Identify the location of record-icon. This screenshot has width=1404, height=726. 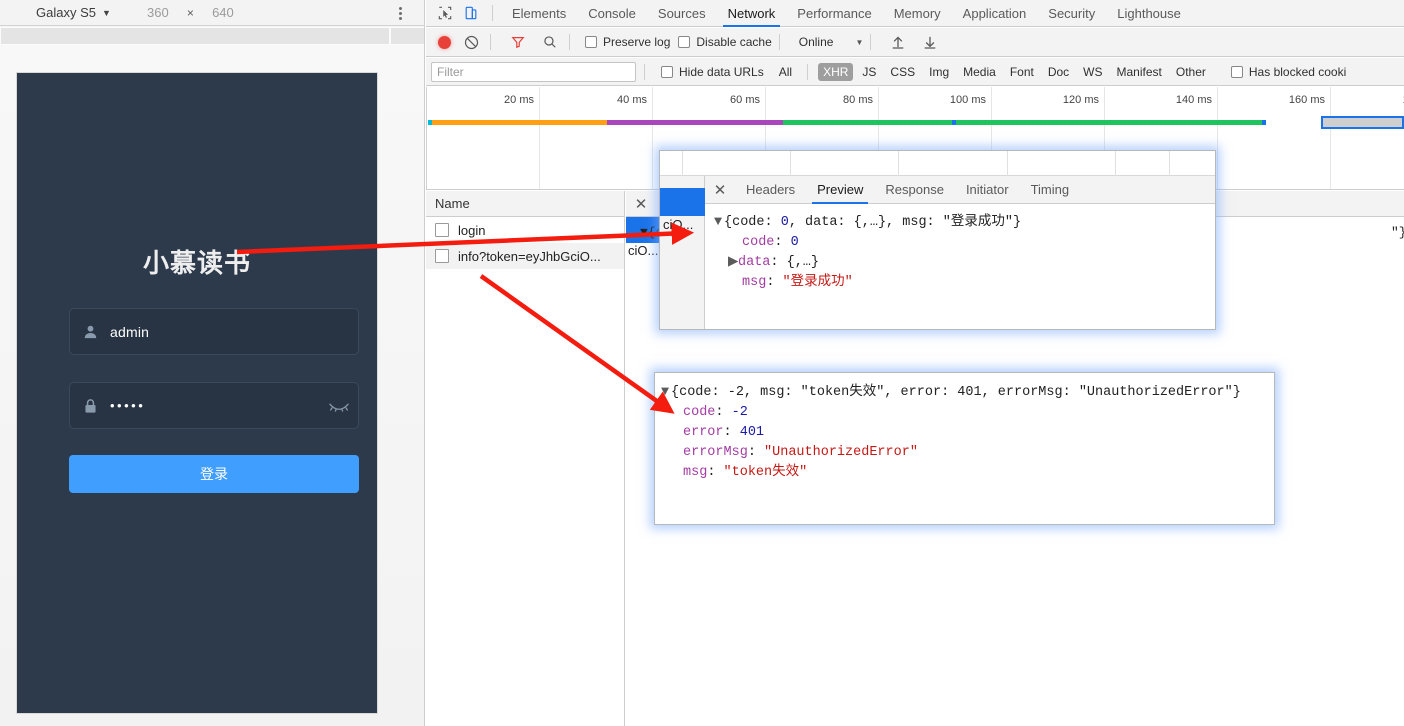
(444, 42).